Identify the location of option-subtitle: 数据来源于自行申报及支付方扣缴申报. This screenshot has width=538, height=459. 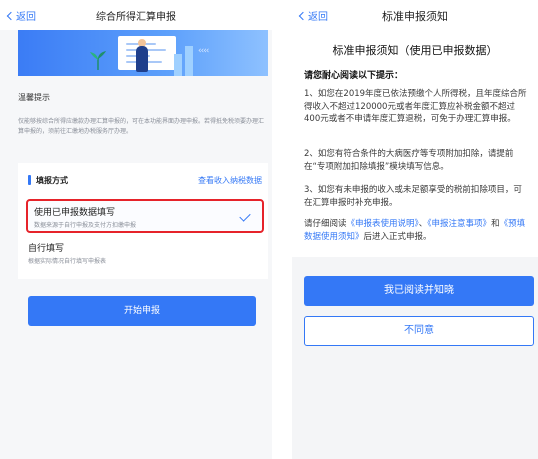
(85, 225).